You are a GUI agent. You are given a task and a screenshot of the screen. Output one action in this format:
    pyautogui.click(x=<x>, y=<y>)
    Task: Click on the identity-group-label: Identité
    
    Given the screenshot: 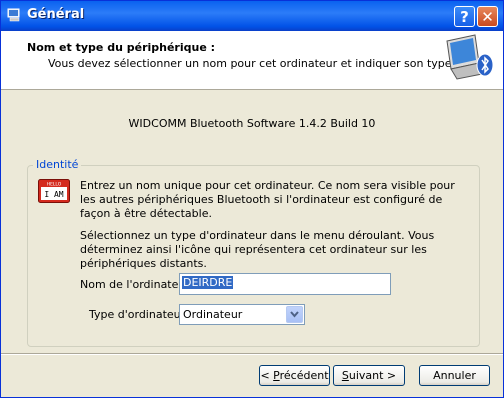 What is the action you would take?
    pyautogui.click(x=57, y=164)
    